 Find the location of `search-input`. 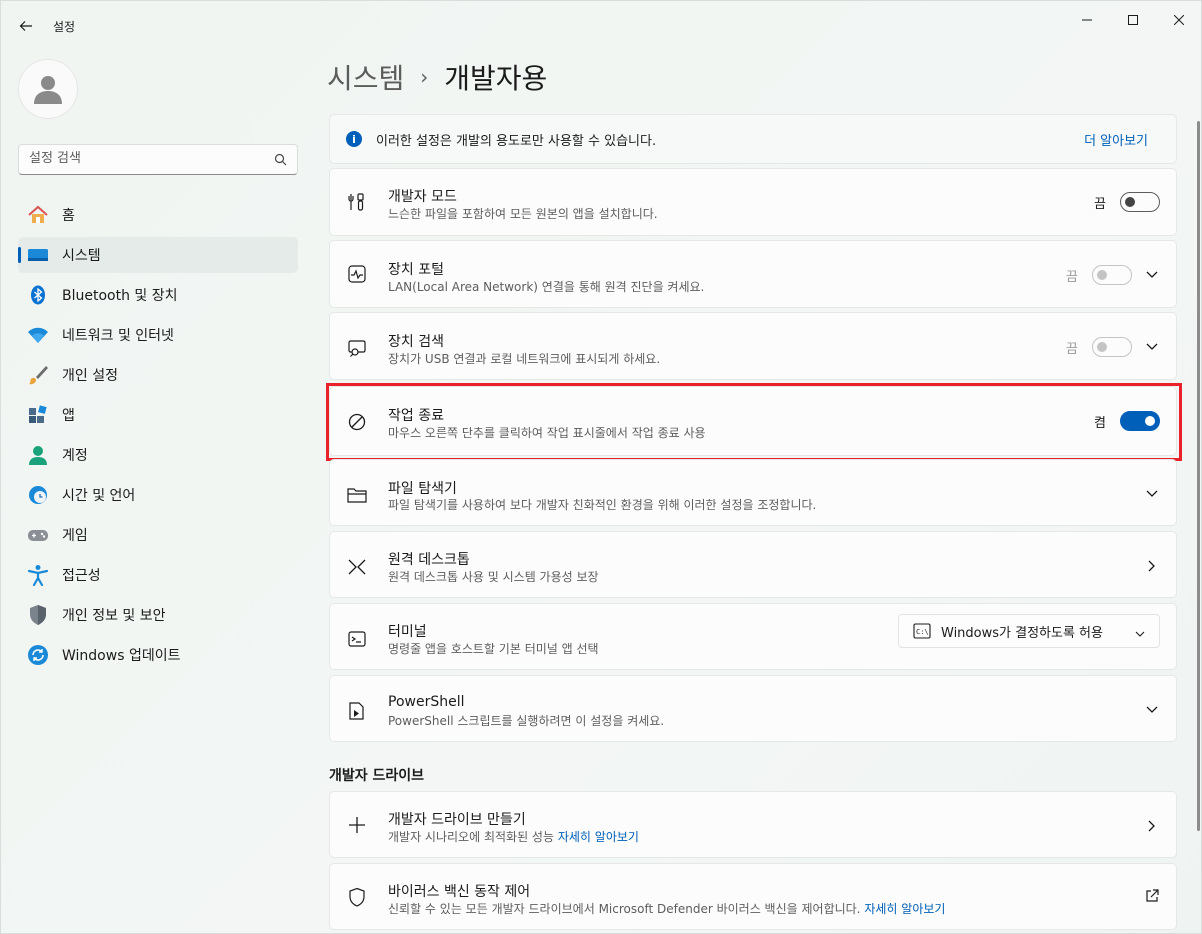

search-input is located at coordinates (149, 158).